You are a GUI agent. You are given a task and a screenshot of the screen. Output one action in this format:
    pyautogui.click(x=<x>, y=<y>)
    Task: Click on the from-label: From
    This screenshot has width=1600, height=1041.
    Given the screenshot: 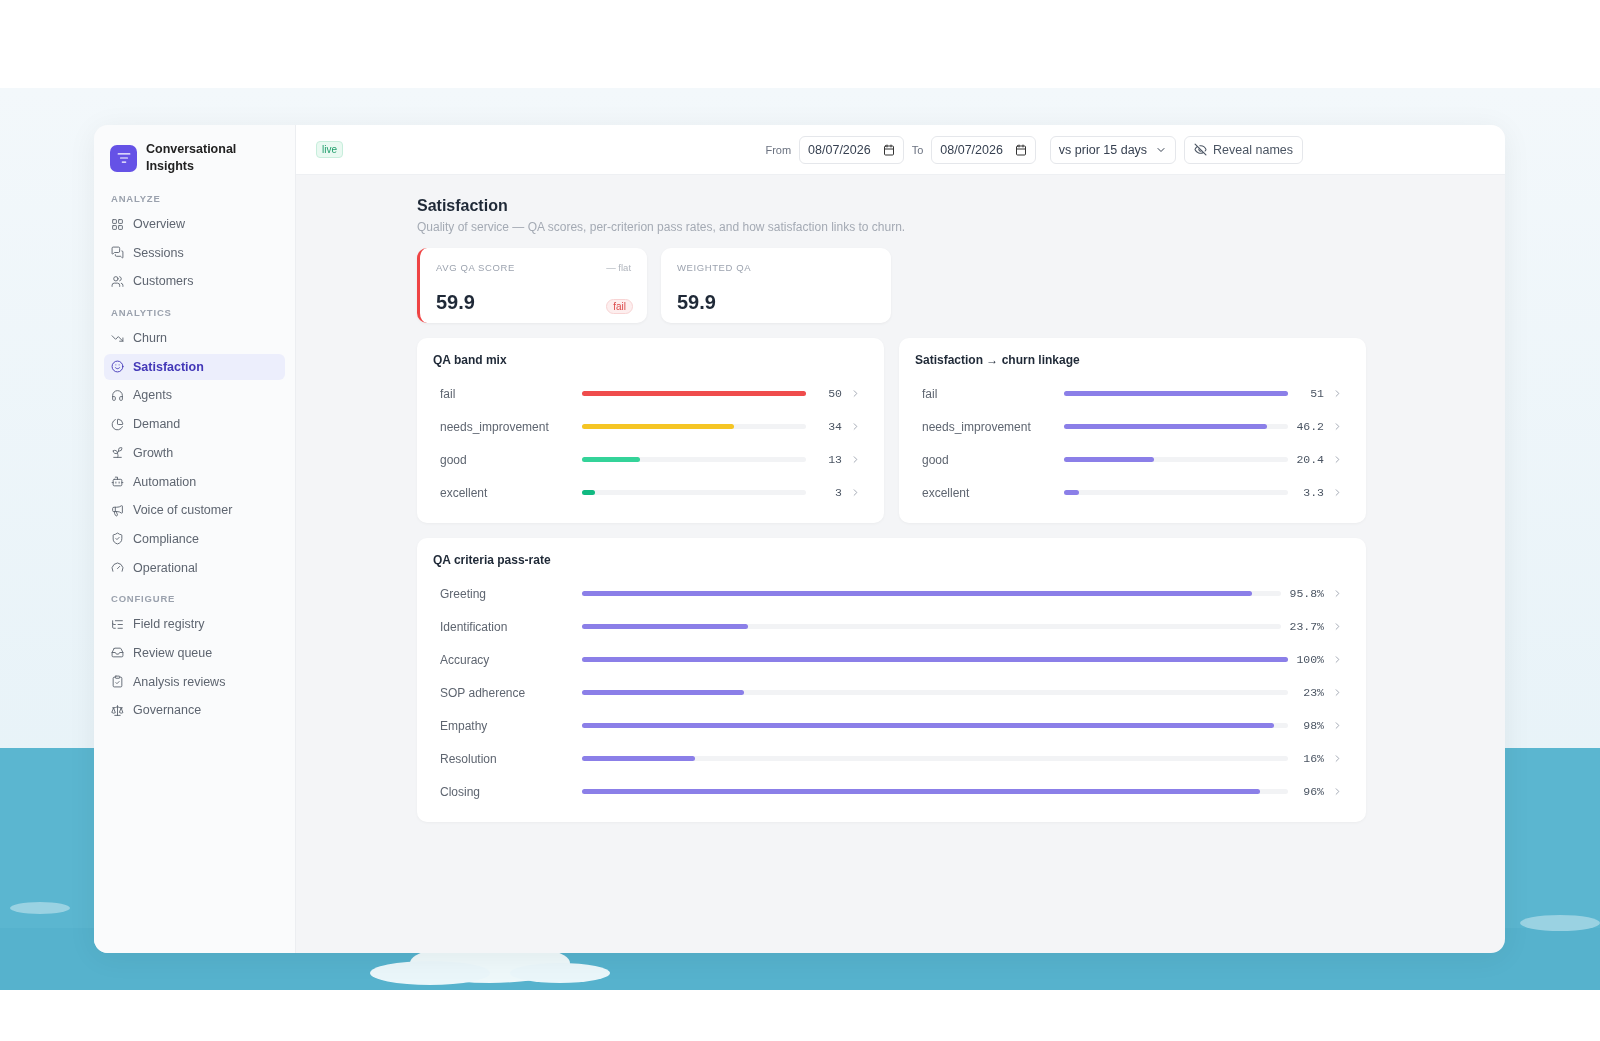 What is the action you would take?
    pyautogui.click(x=778, y=149)
    